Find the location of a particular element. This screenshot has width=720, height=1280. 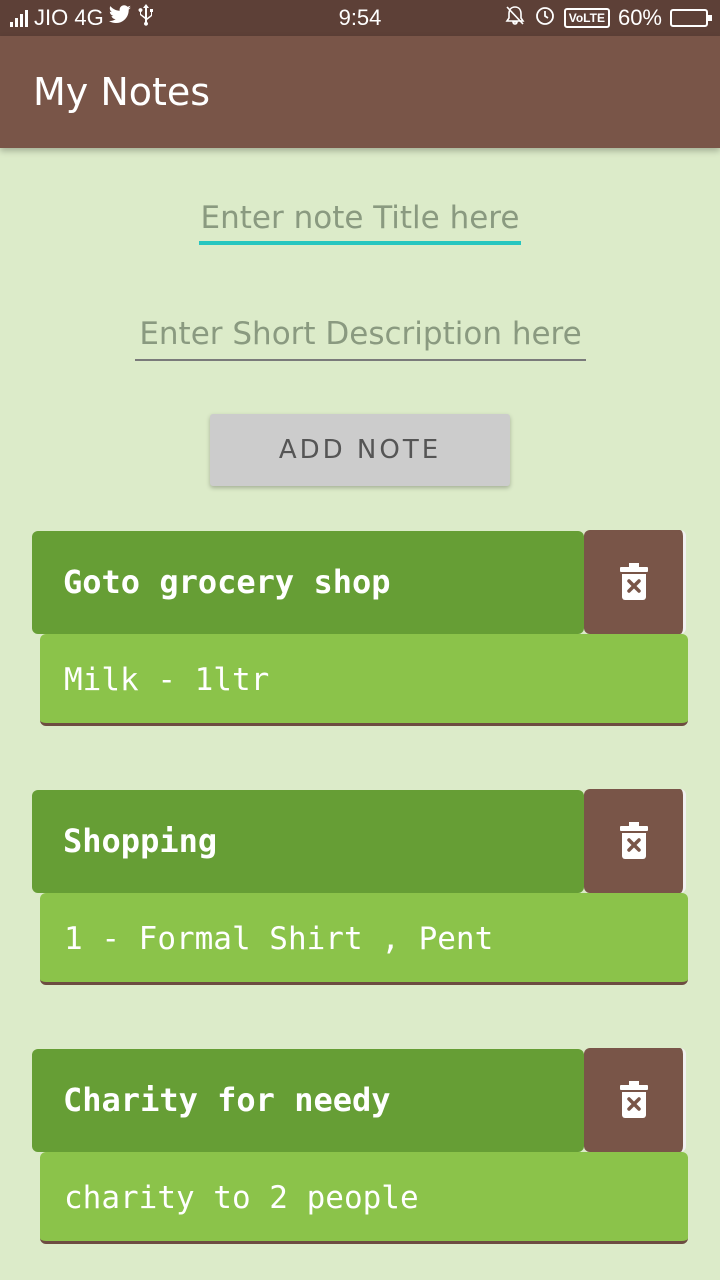

status-bar: JIO 4G 9:54 VoLTE 60% is located at coordinates (360, 18).